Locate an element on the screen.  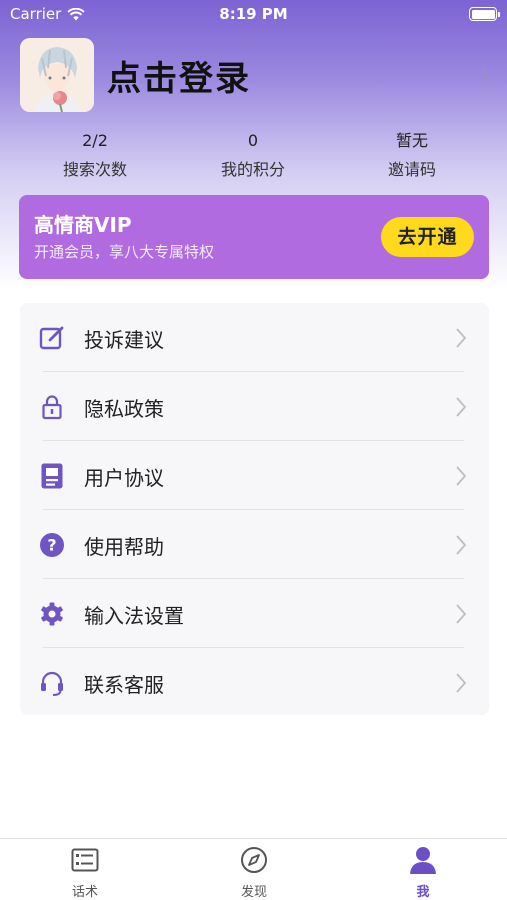
menu-item-label: 投诉建议 is located at coordinates (124, 340).